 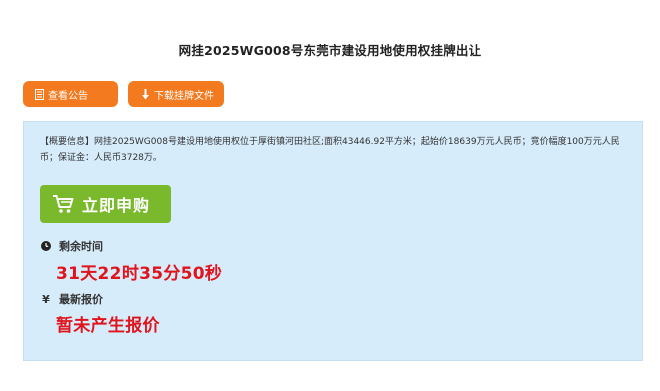 I want to click on download-file-button: 下载挂牌文件, so click(x=176, y=94).